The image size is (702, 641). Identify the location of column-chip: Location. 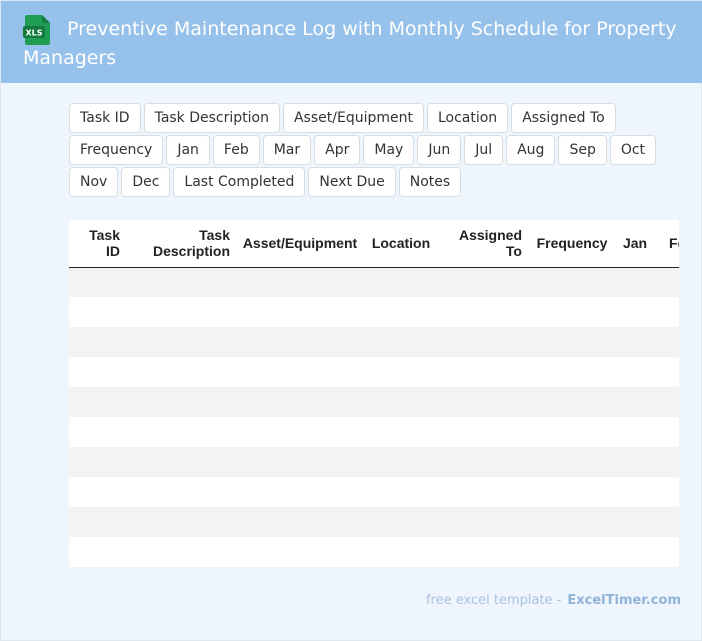
(467, 118).